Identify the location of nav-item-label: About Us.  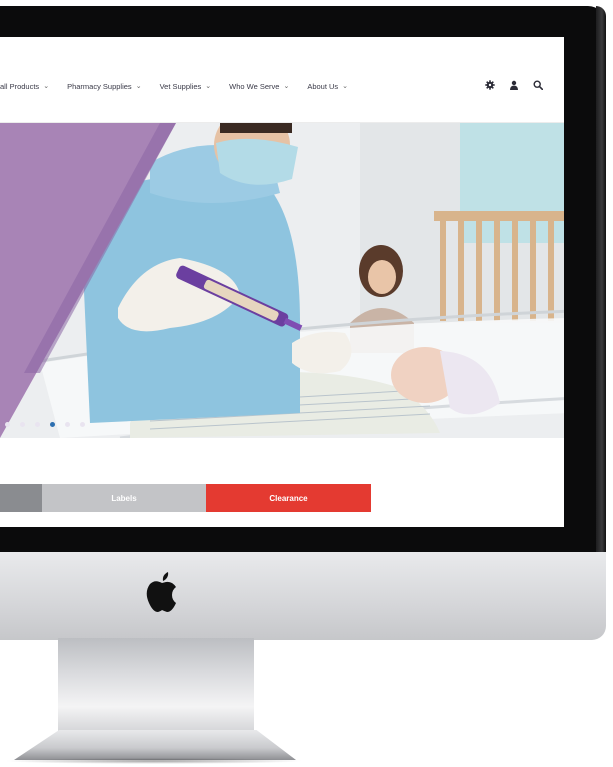
(323, 86).